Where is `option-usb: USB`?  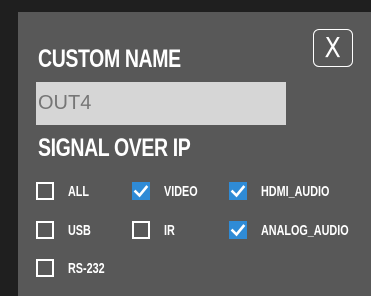 option-usb: USB is located at coordinates (68, 230).